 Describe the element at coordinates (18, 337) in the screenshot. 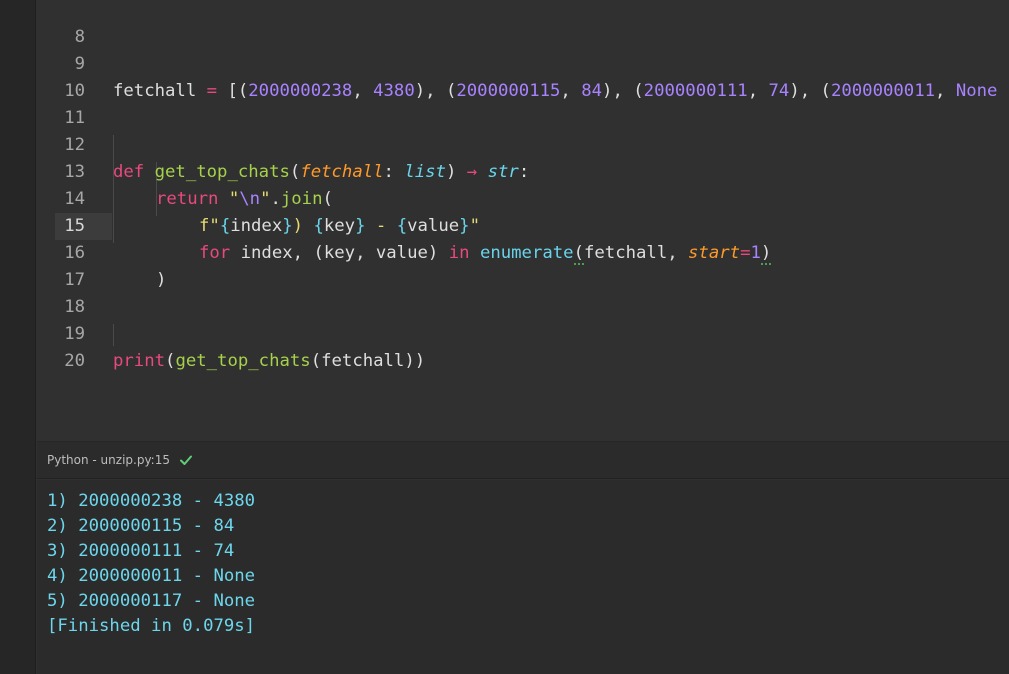

I see `sidebar-strip` at that location.